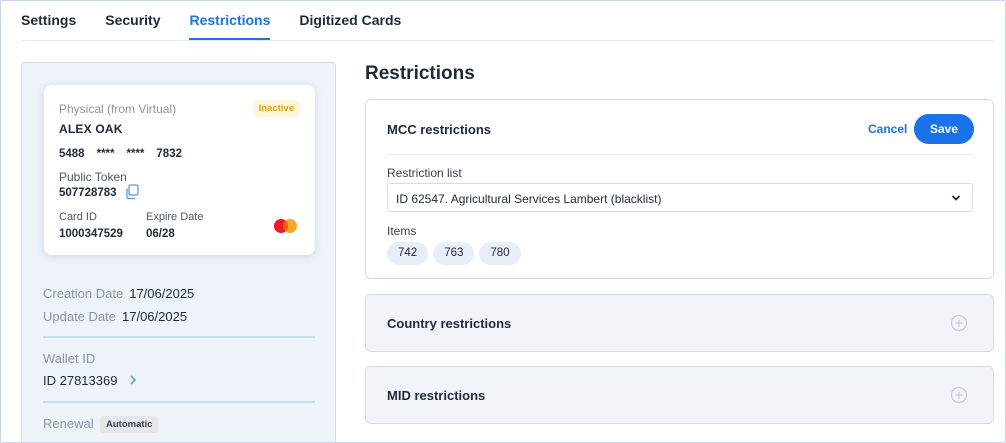  Describe the element at coordinates (887, 129) in the screenshot. I see `cancel-button: Cancel` at that location.